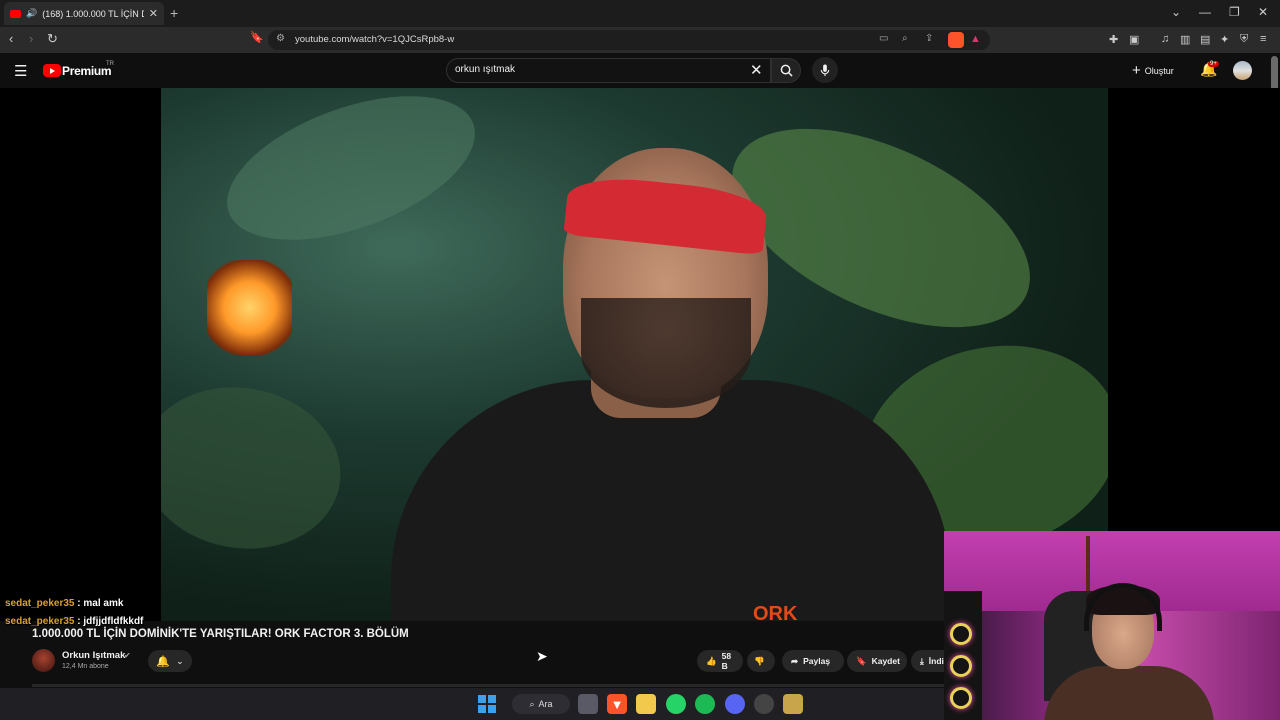 The image size is (1280, 720). Describe the element at coordinates (676, 704) in the screenshot. I see `whatsapp-icon` at that location.